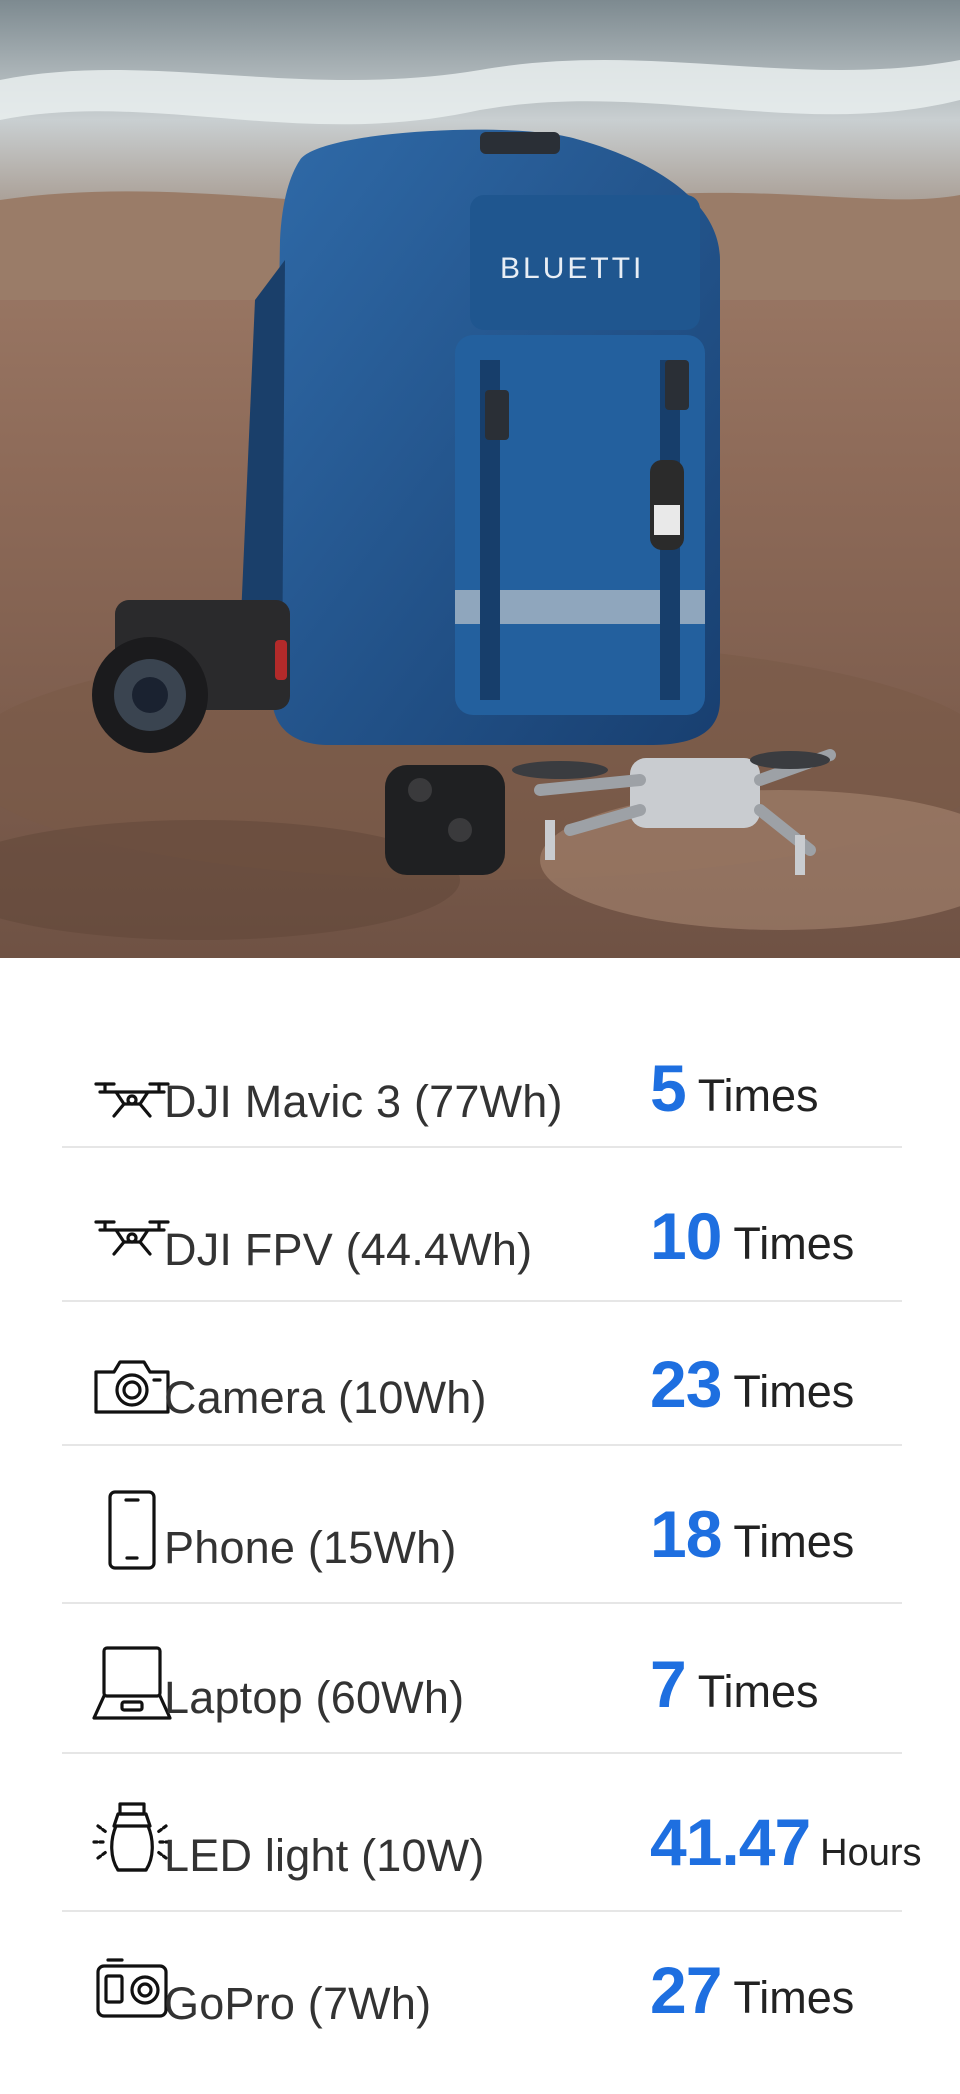 This screenshot has width=960, height=2094. Describe the element at coordinates (871, 1853) in the screenshot. I see `count-unit: Hours` at that location.